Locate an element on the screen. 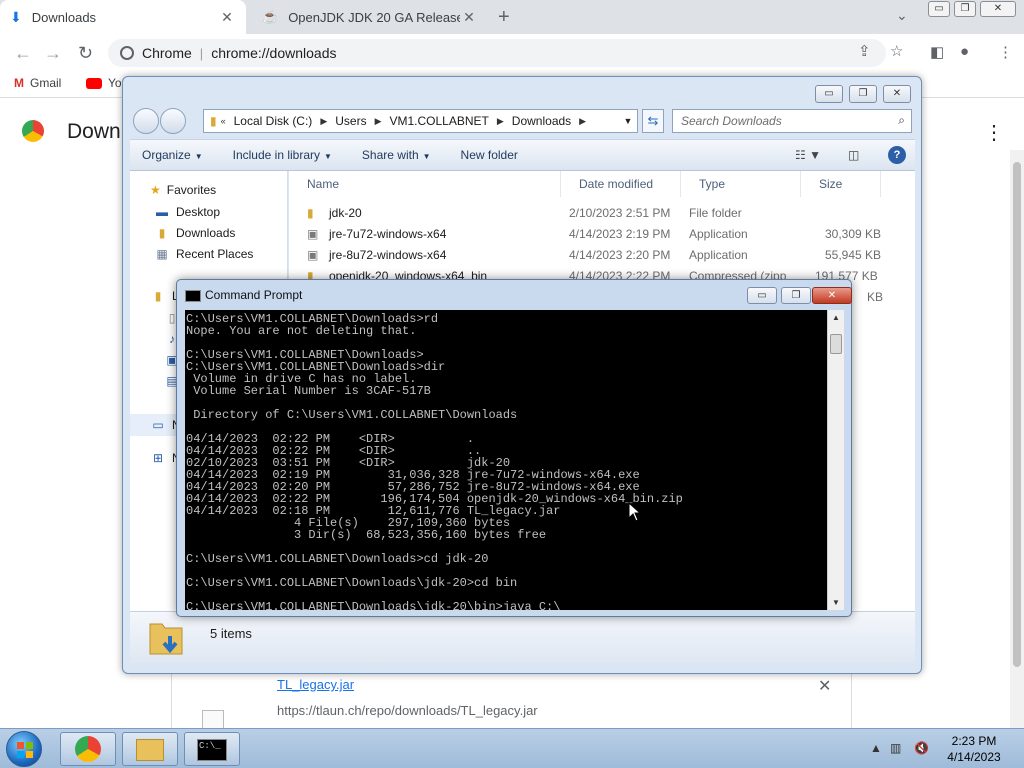 The width and height of the screenshot is (1024, 768). command-label: Include in library is located at coordinates (276, 155).